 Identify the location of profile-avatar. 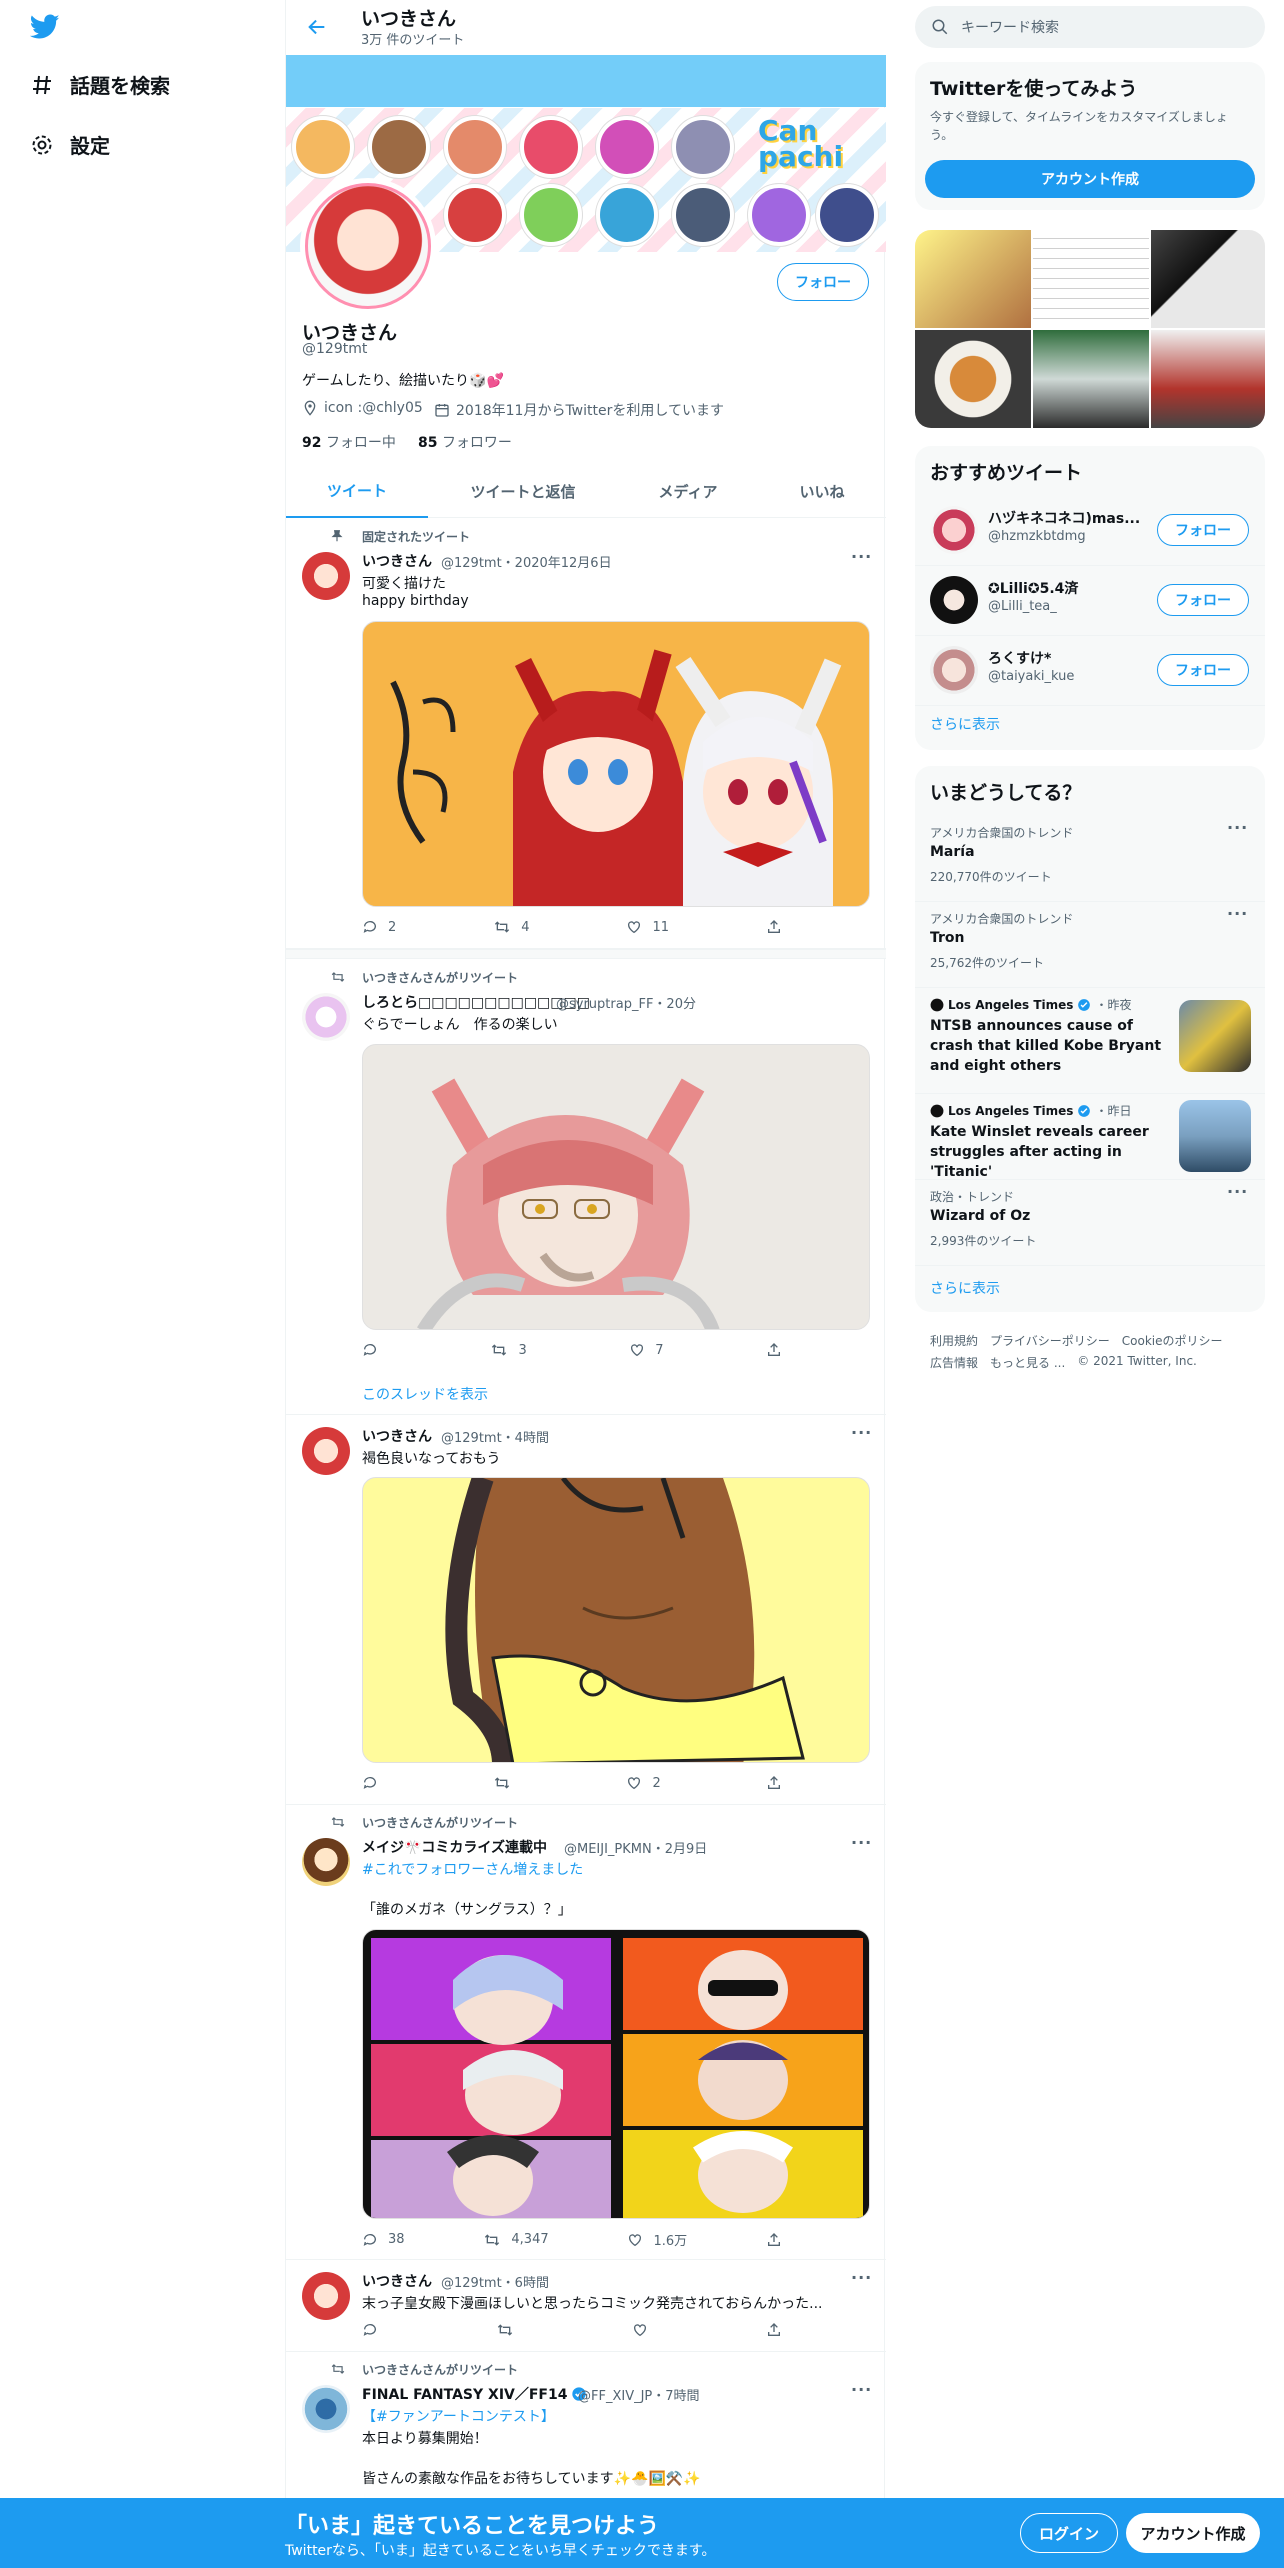
(368, 246).